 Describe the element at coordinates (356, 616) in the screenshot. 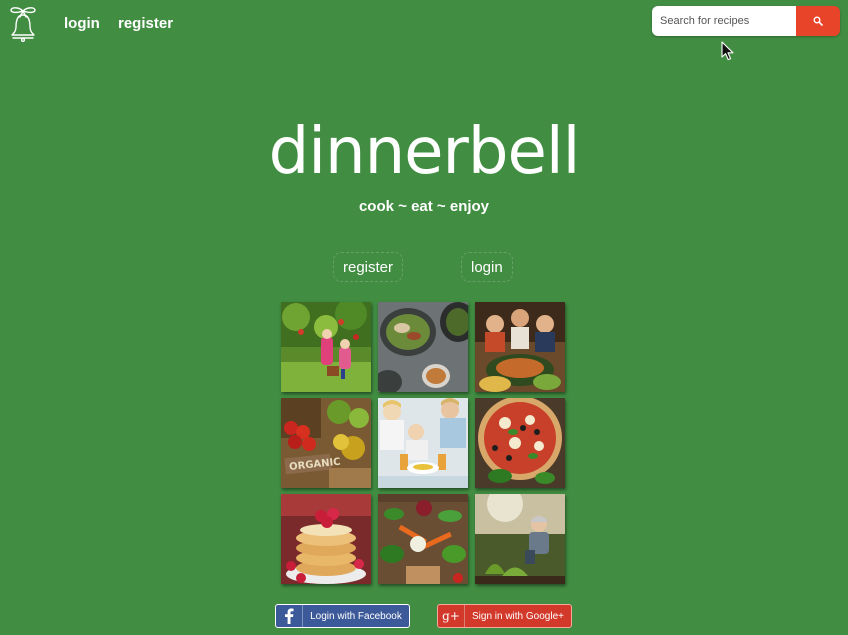

I see `facebook-login-label: Login with Facebook` at that location.